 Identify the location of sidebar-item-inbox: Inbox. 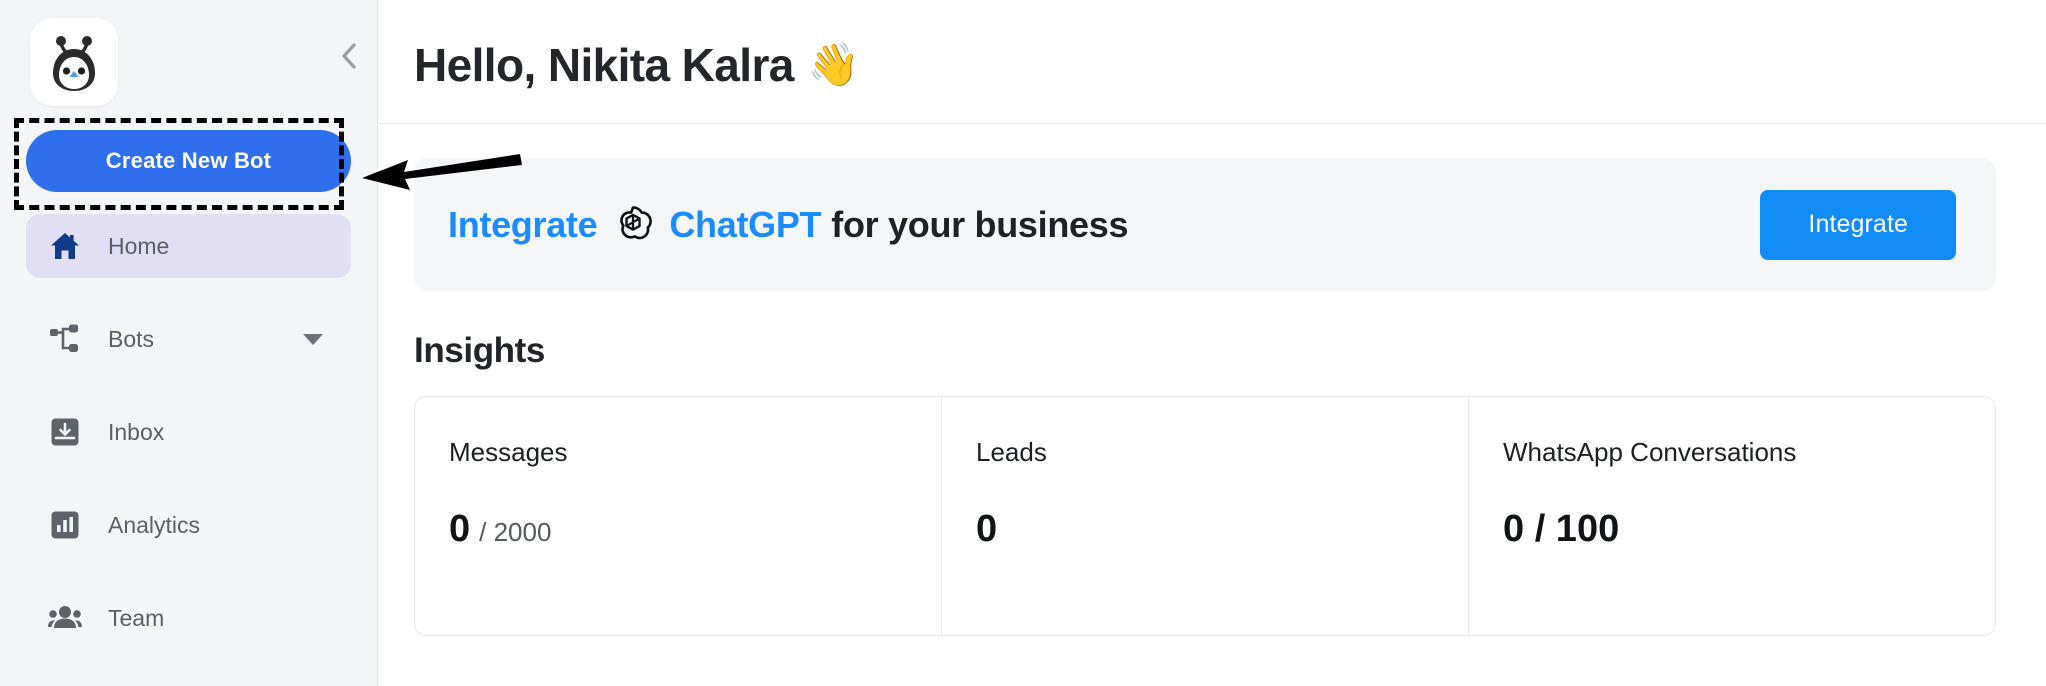
(188, 432).